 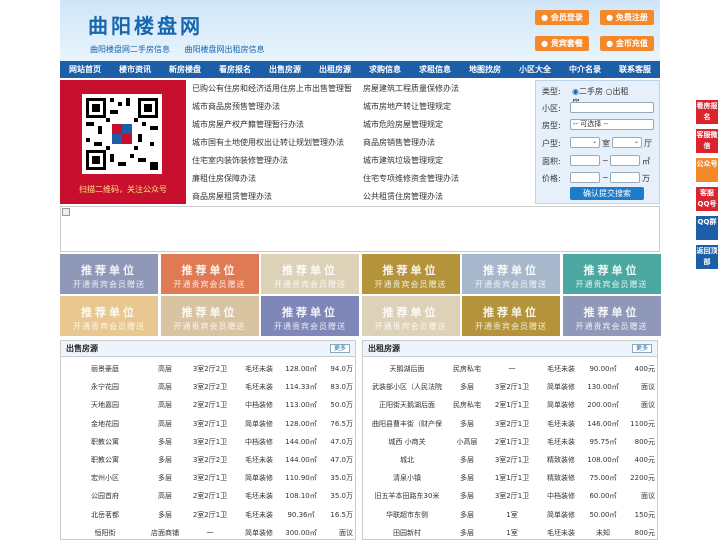 What do you see at coordinates (511, 533) in the screenshot?
I see `listing-row: 田园新村 多层 1室 毛坯未装 未知 800元` at bounding box center [511, 533].